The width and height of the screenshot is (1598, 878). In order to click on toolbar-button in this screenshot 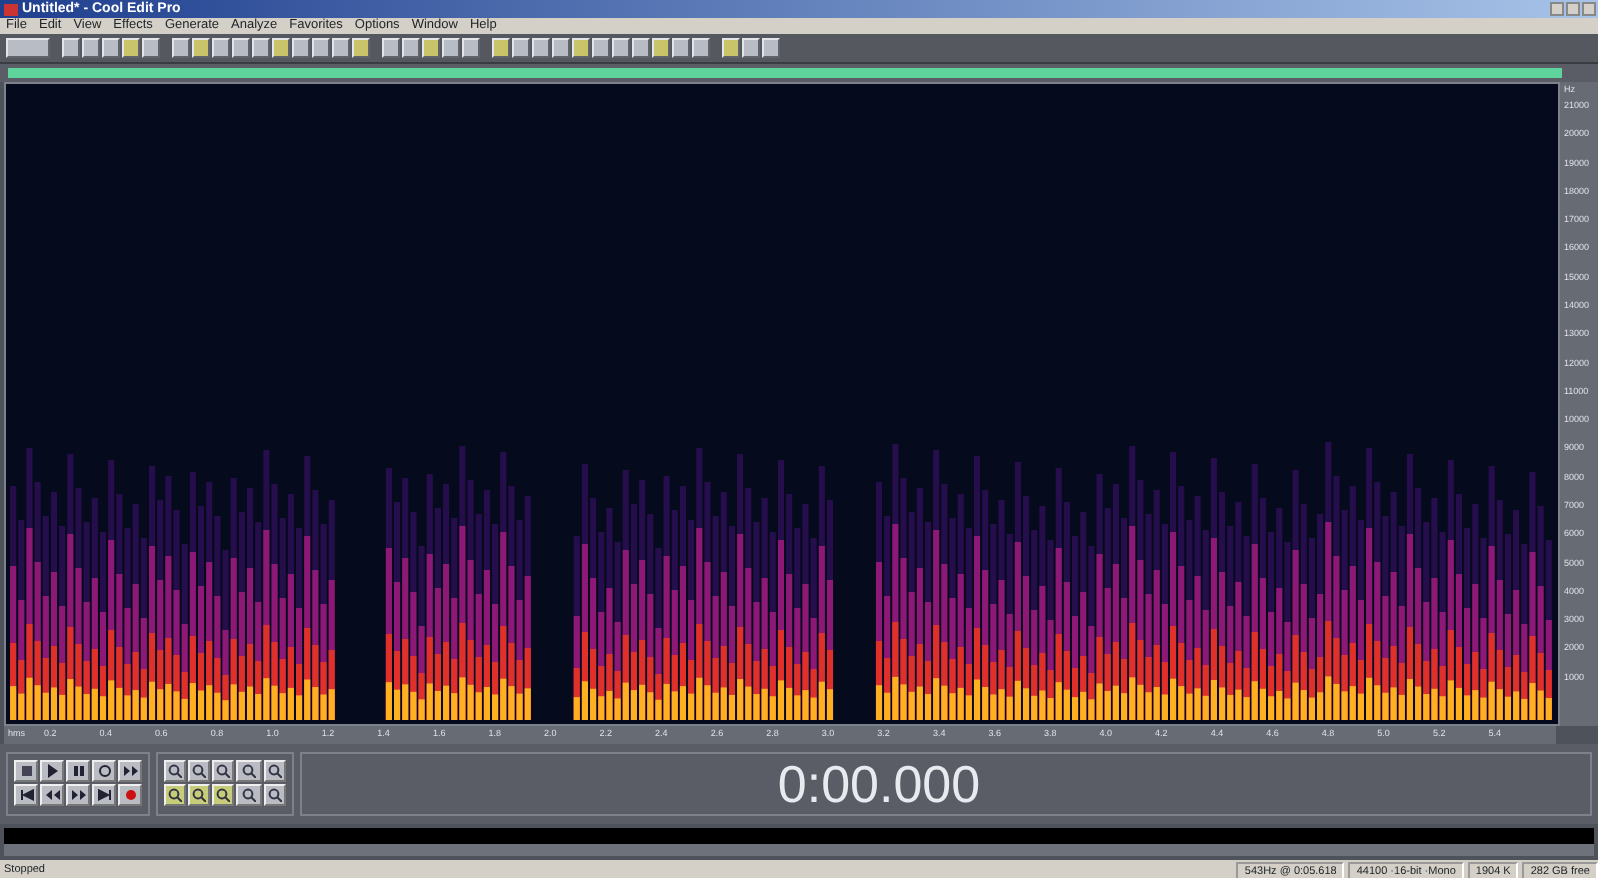, I will do `click(28, 48)`.